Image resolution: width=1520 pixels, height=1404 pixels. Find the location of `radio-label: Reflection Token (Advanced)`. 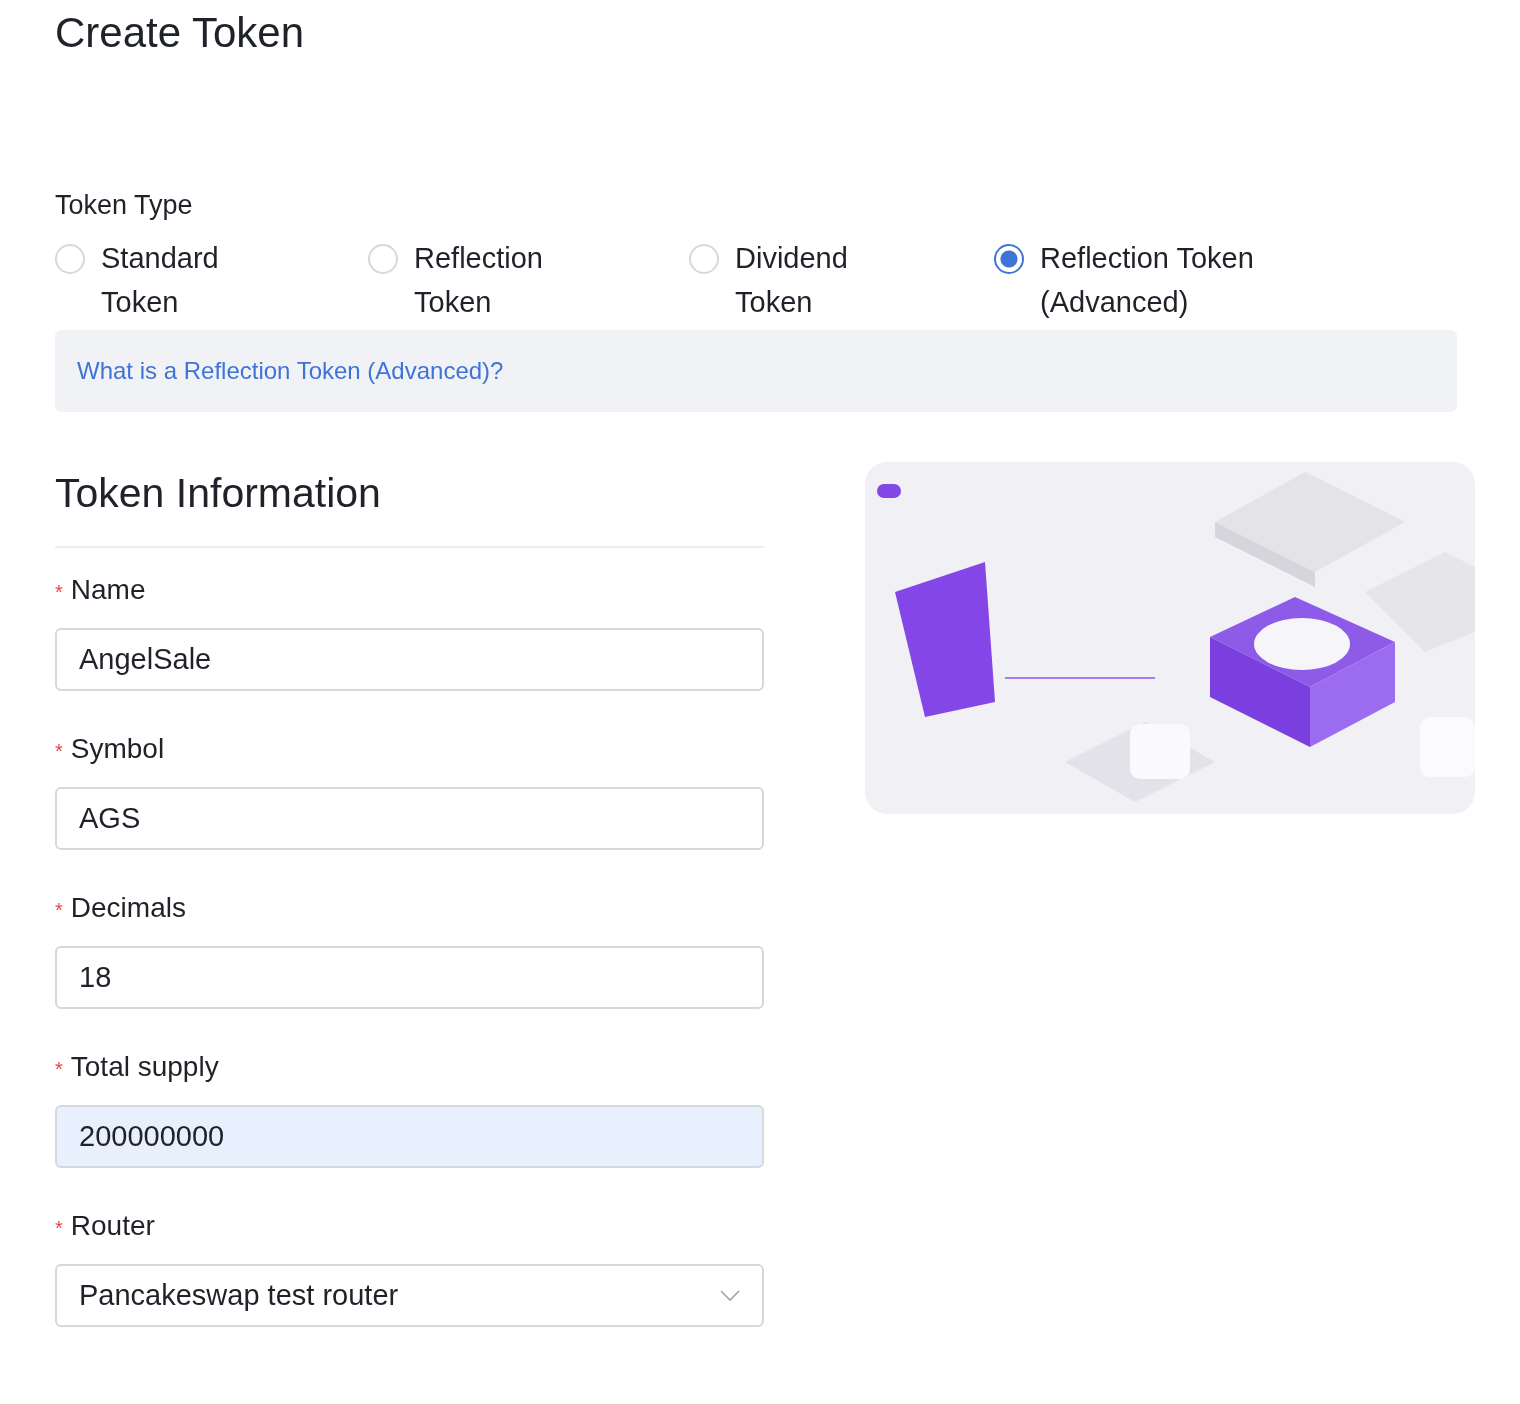

radio-label: Reflection Token (Advanced) is located at coordinates (1165, 280).